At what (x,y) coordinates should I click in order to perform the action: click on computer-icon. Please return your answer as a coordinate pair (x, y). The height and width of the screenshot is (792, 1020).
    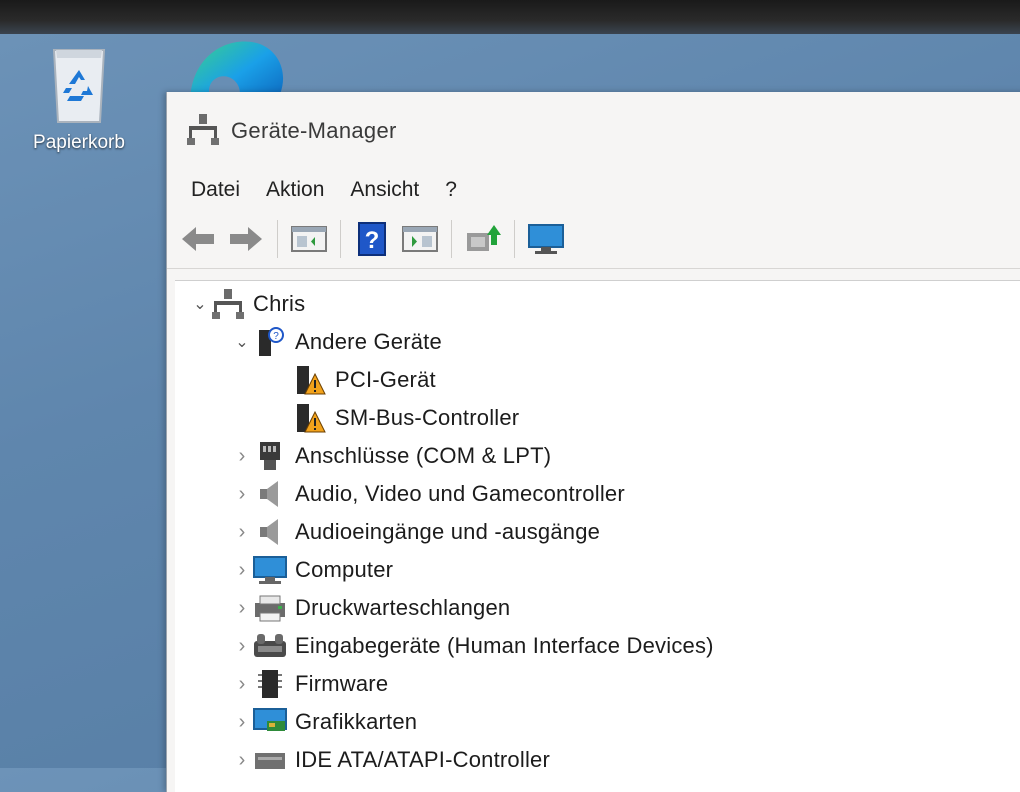
    Looking at the image, I should click on (270, 570).